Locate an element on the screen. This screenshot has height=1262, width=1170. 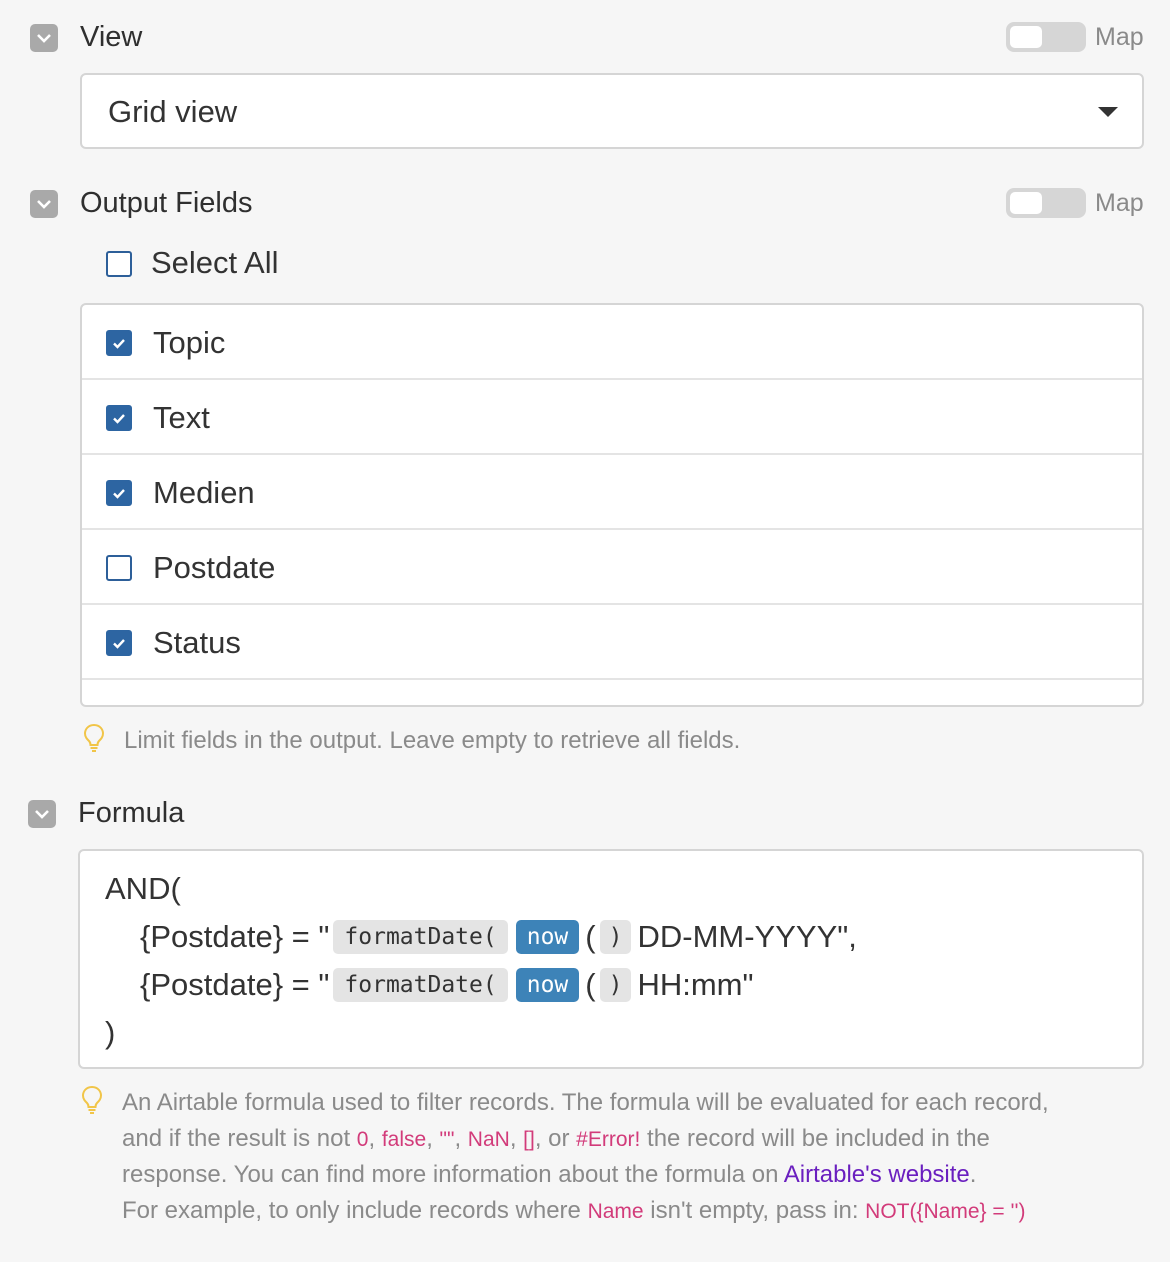
output-fields-collapse-toggle is located at coordinates (44, 204).